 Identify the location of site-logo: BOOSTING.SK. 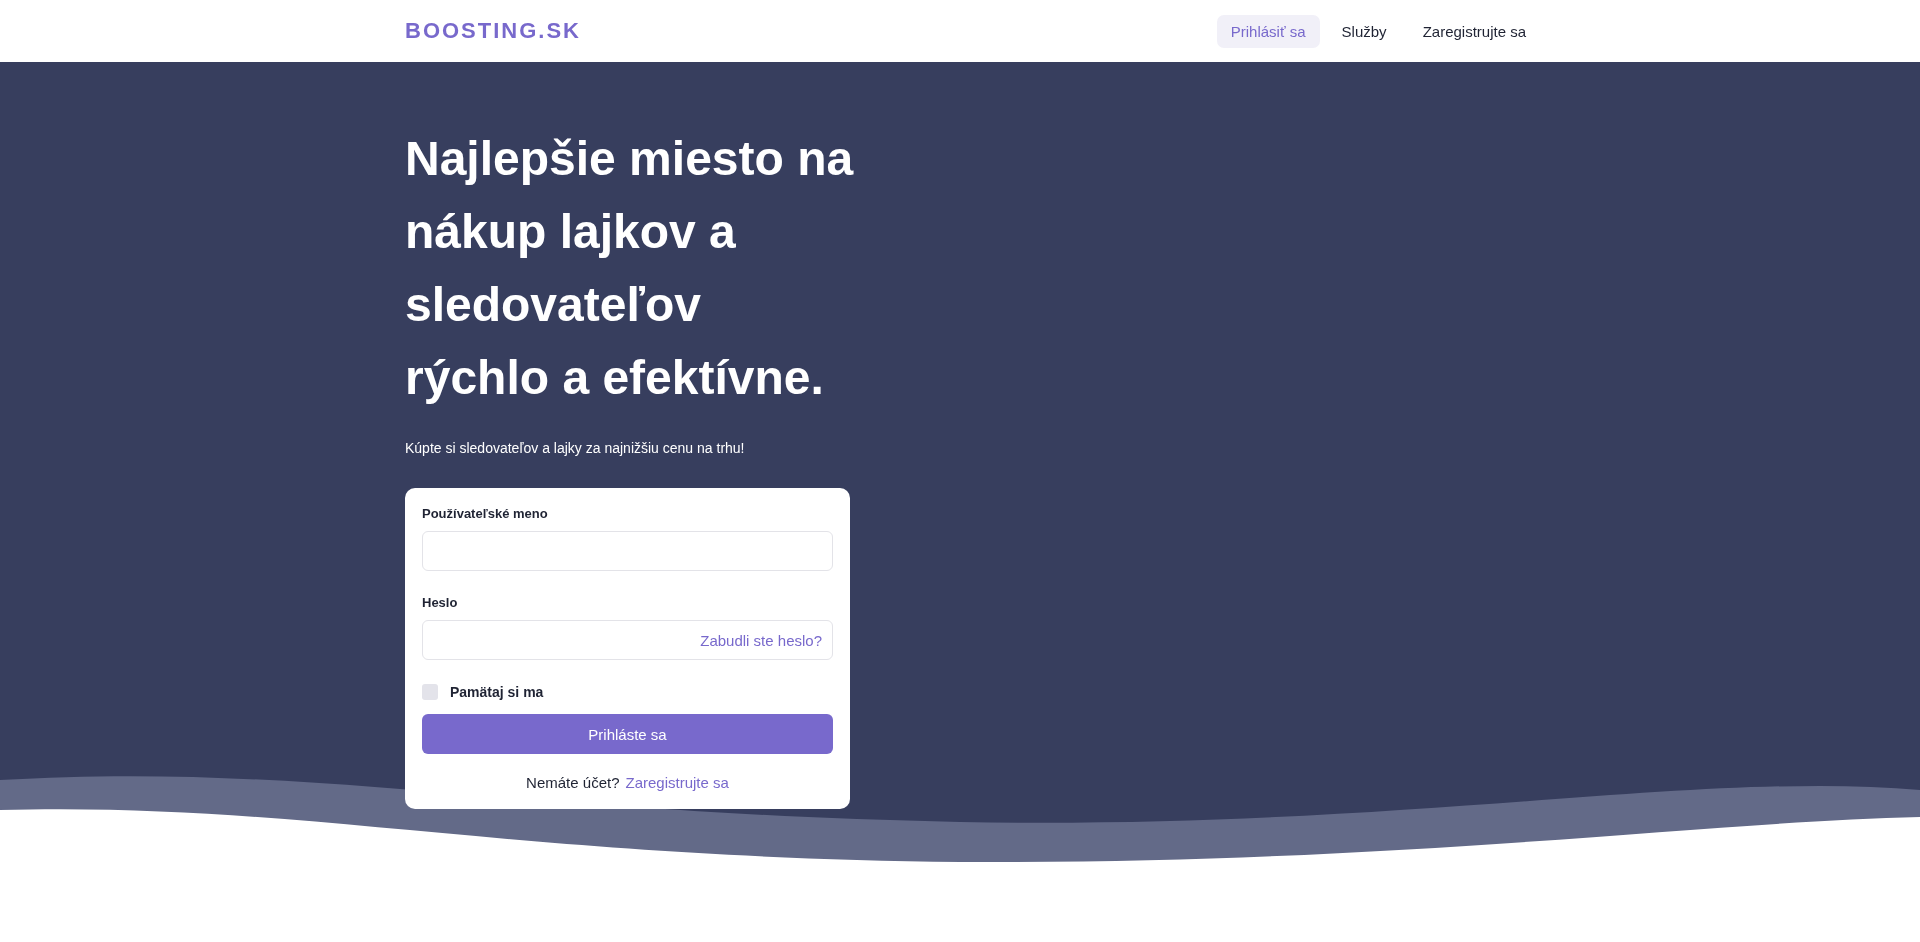
(493, 31).